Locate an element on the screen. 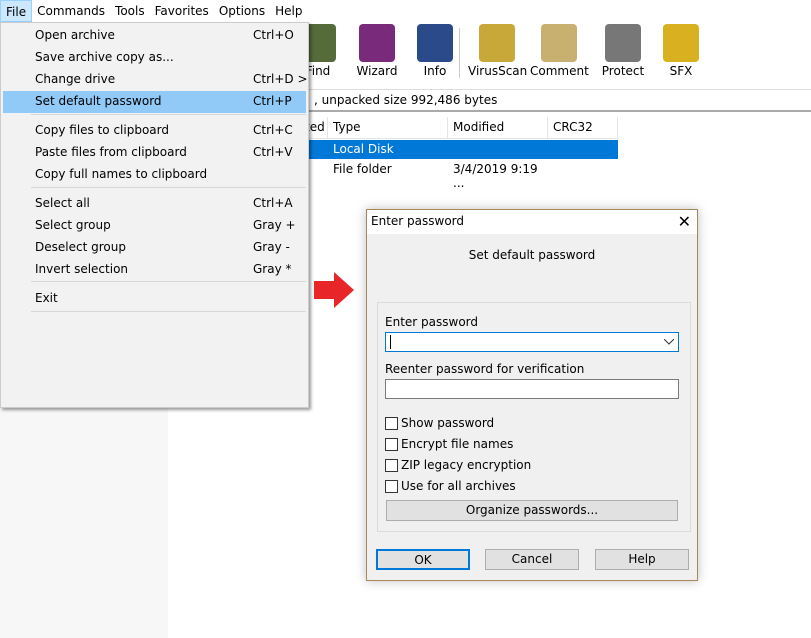 Image resolution: width=811 pixels, height=638 pixels. enter-password-label: Enter password is located at coordinates (431, 322).